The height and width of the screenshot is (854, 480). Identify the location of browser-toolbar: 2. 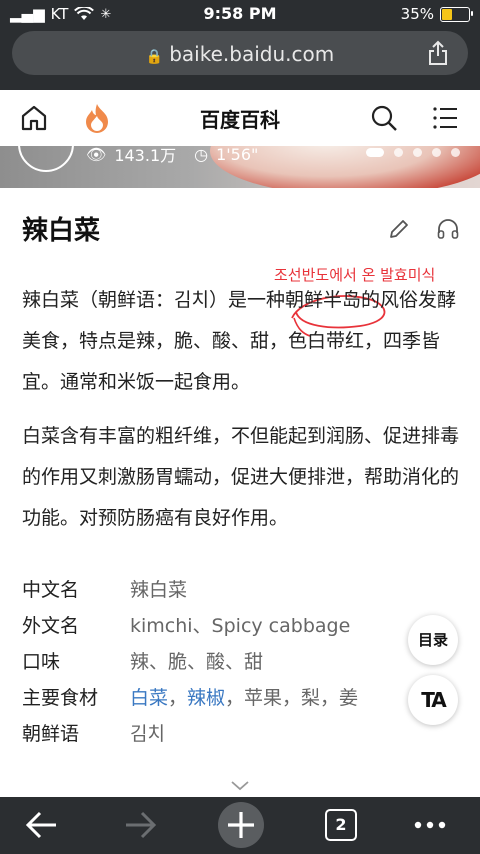
(240, 825).